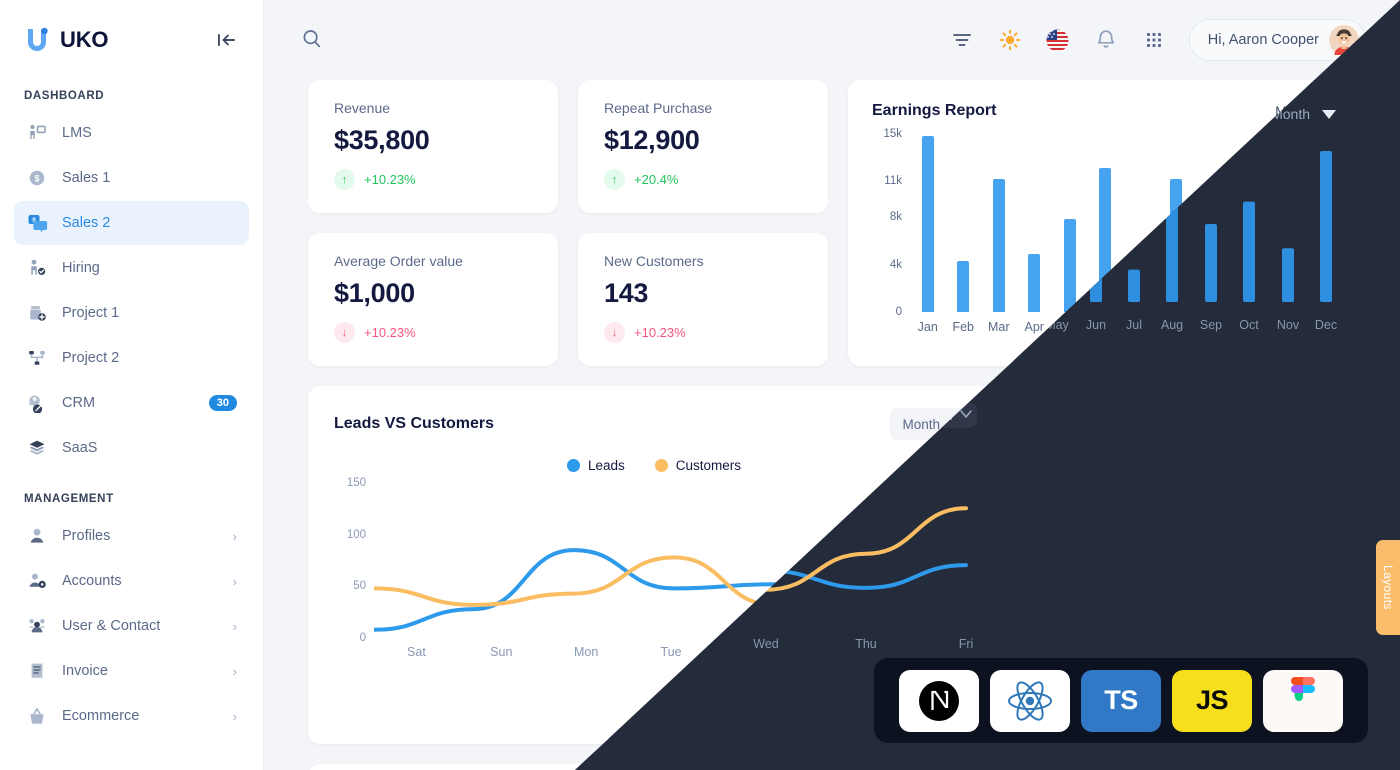  I want to click on brand-logo: UKO, so click(66, 40).